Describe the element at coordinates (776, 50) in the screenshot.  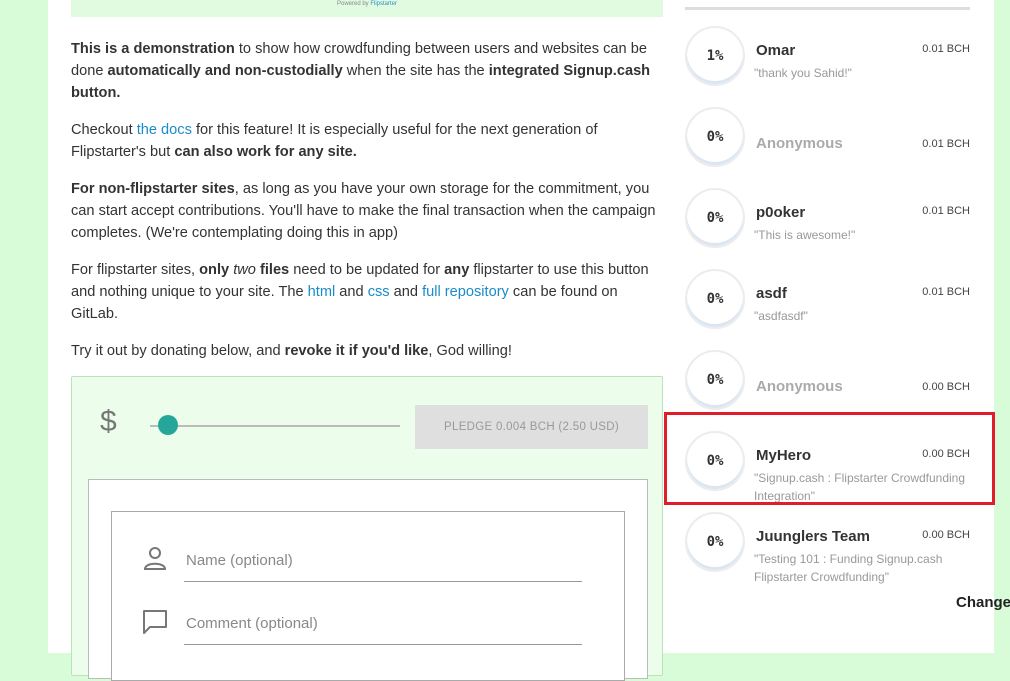
I see `backer-name: Omar` at that location.